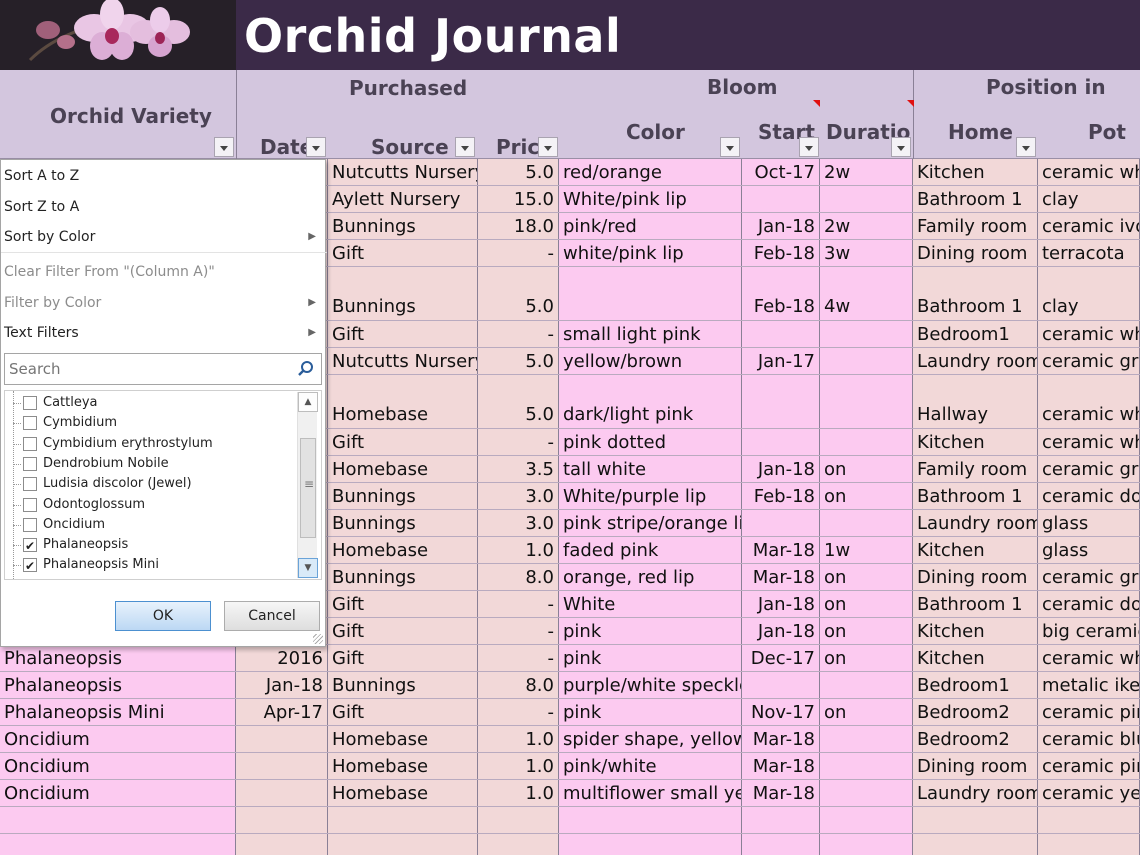 Image resolution: width=1140 pixels, height=855 pixels. What do you see at coordinates (975, 401) in the screenshot?
I see `cell-home: Hallway` at bounding box center [975, 401].